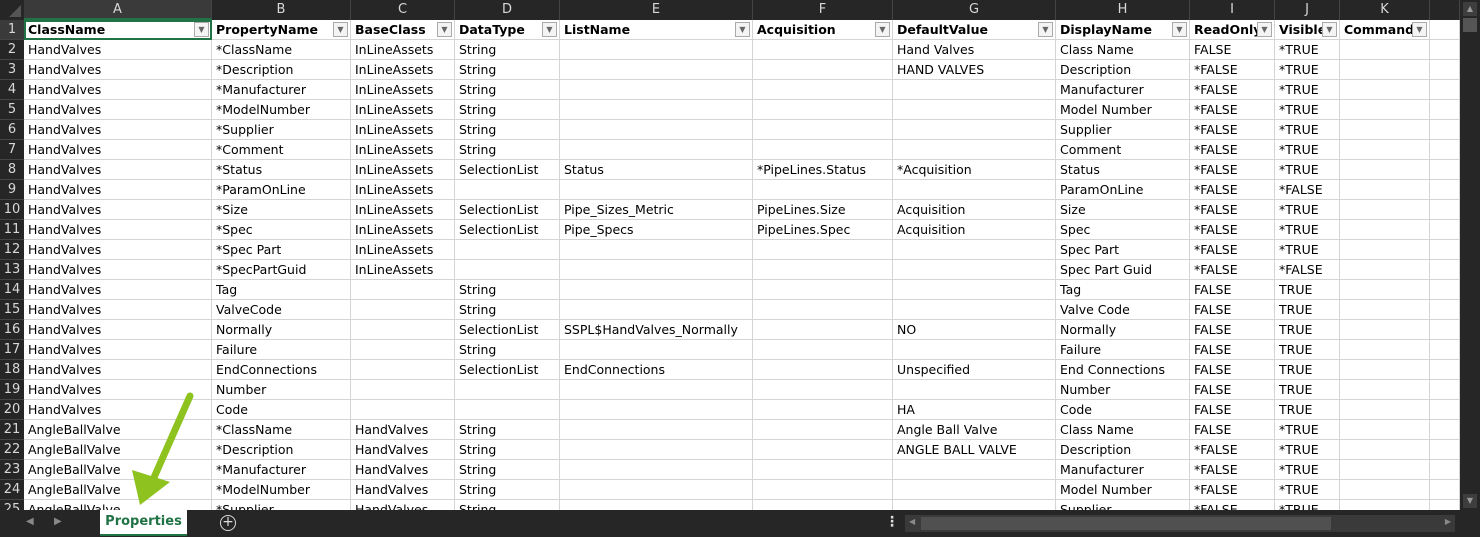  I want to click on table-cell: AngleBallValve, so click(118, 450).